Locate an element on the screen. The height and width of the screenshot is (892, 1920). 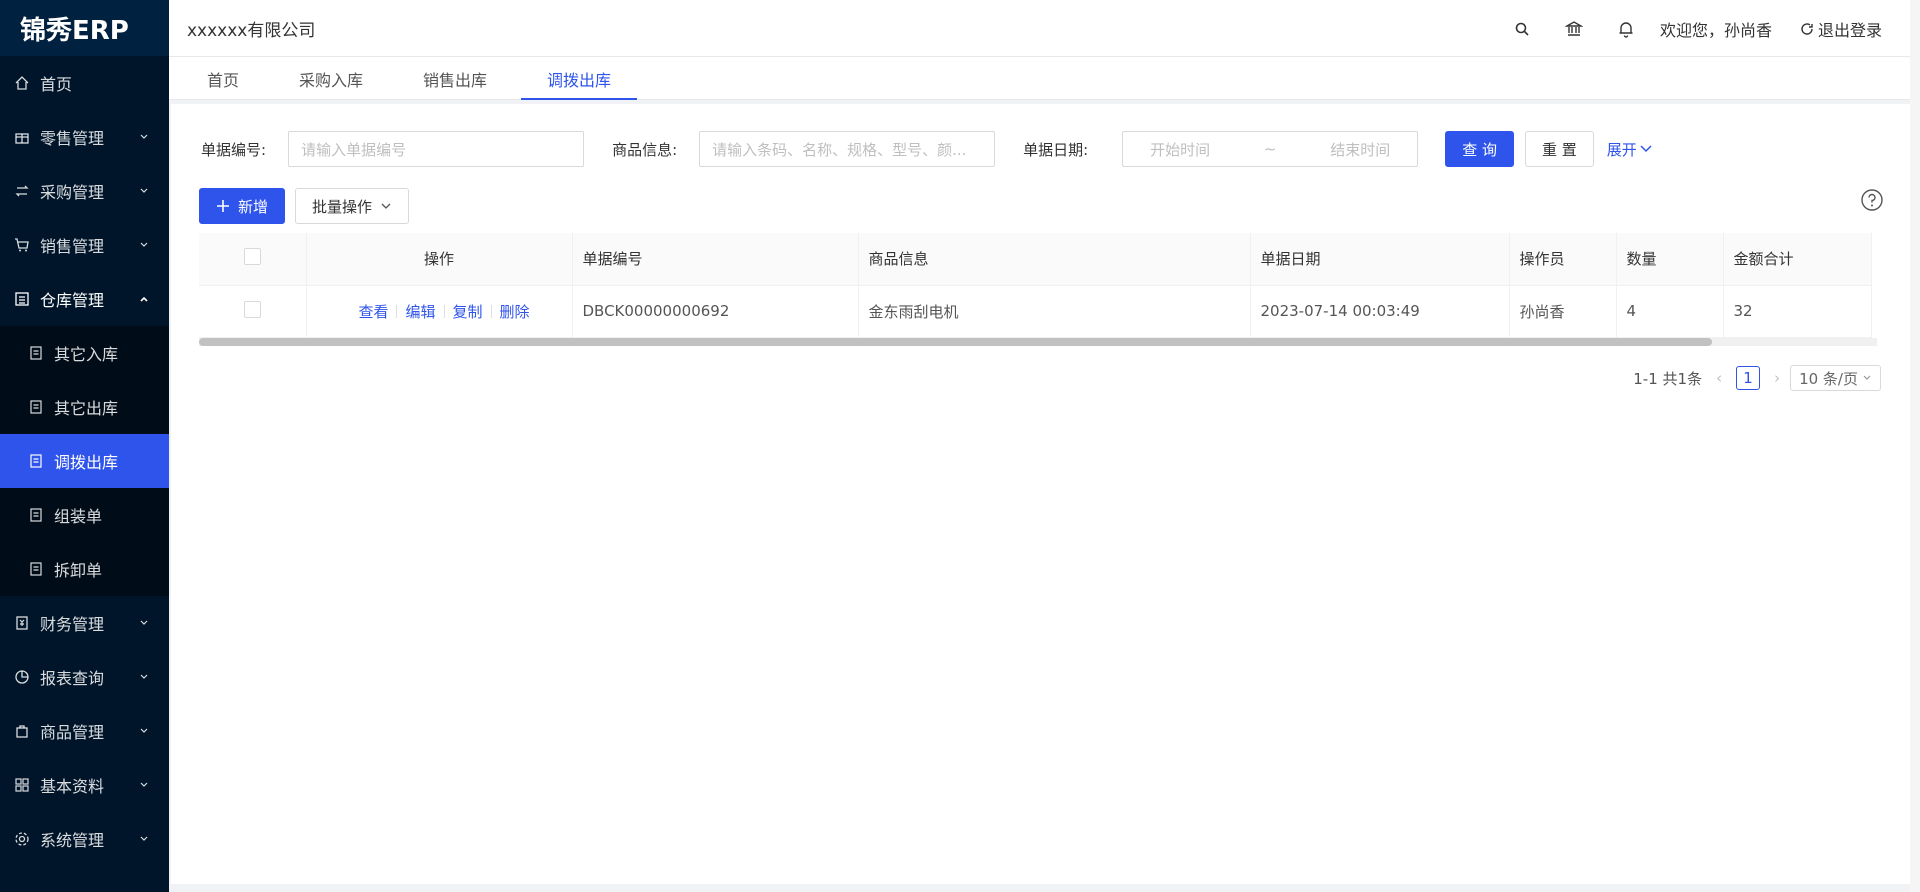
column-header: 操作员 is located at coordinates (1563, 259).